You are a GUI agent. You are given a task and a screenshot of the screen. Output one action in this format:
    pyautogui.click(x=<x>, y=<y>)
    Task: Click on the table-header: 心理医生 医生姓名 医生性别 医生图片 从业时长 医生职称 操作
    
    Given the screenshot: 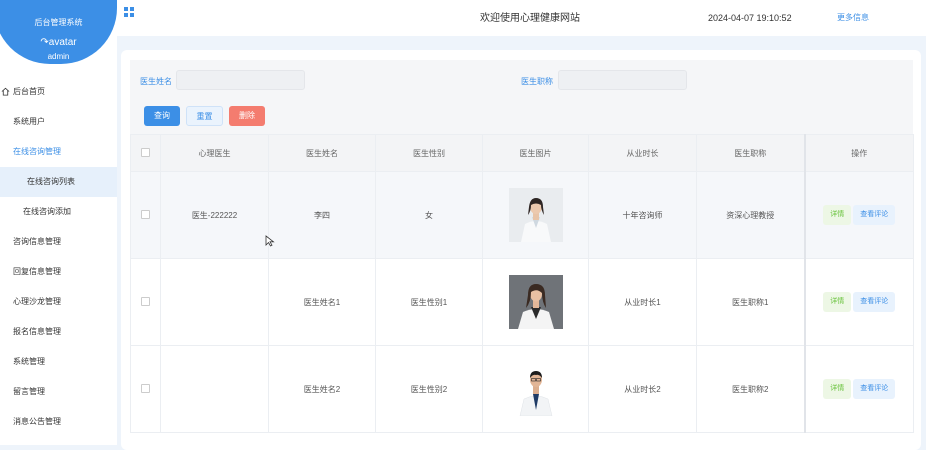 What is the action you would take?
    pyautogui.click(x=522, y=153)
    